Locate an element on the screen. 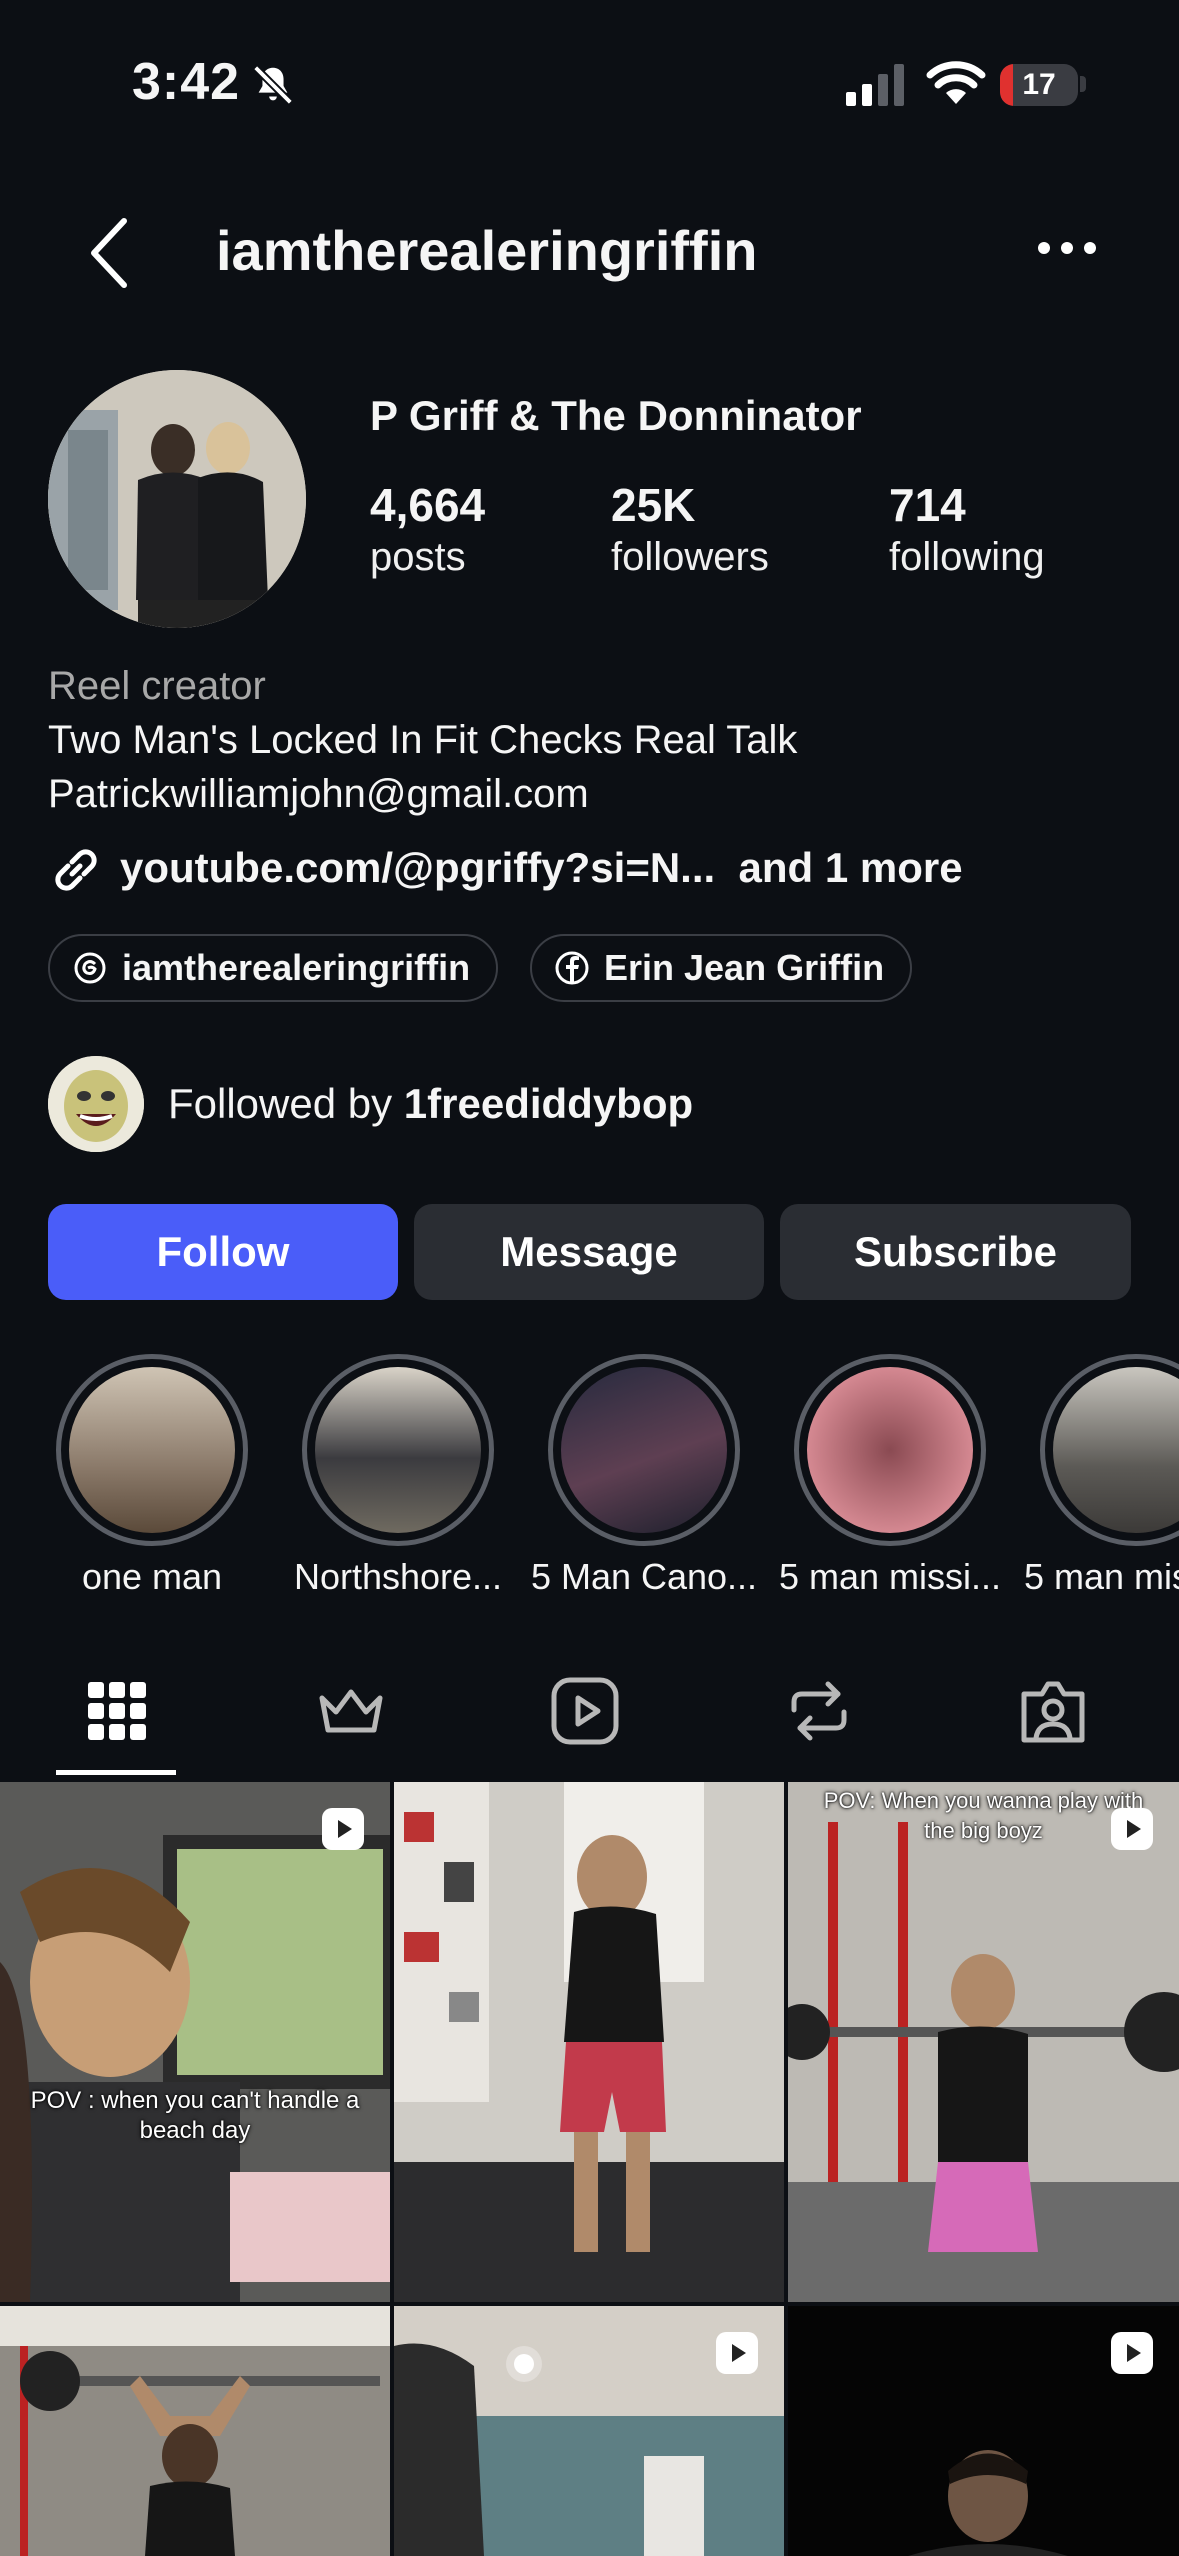 The image size is (1179, 2556). posts-stat: 4,664 posts is located at coordinates (427, 530).